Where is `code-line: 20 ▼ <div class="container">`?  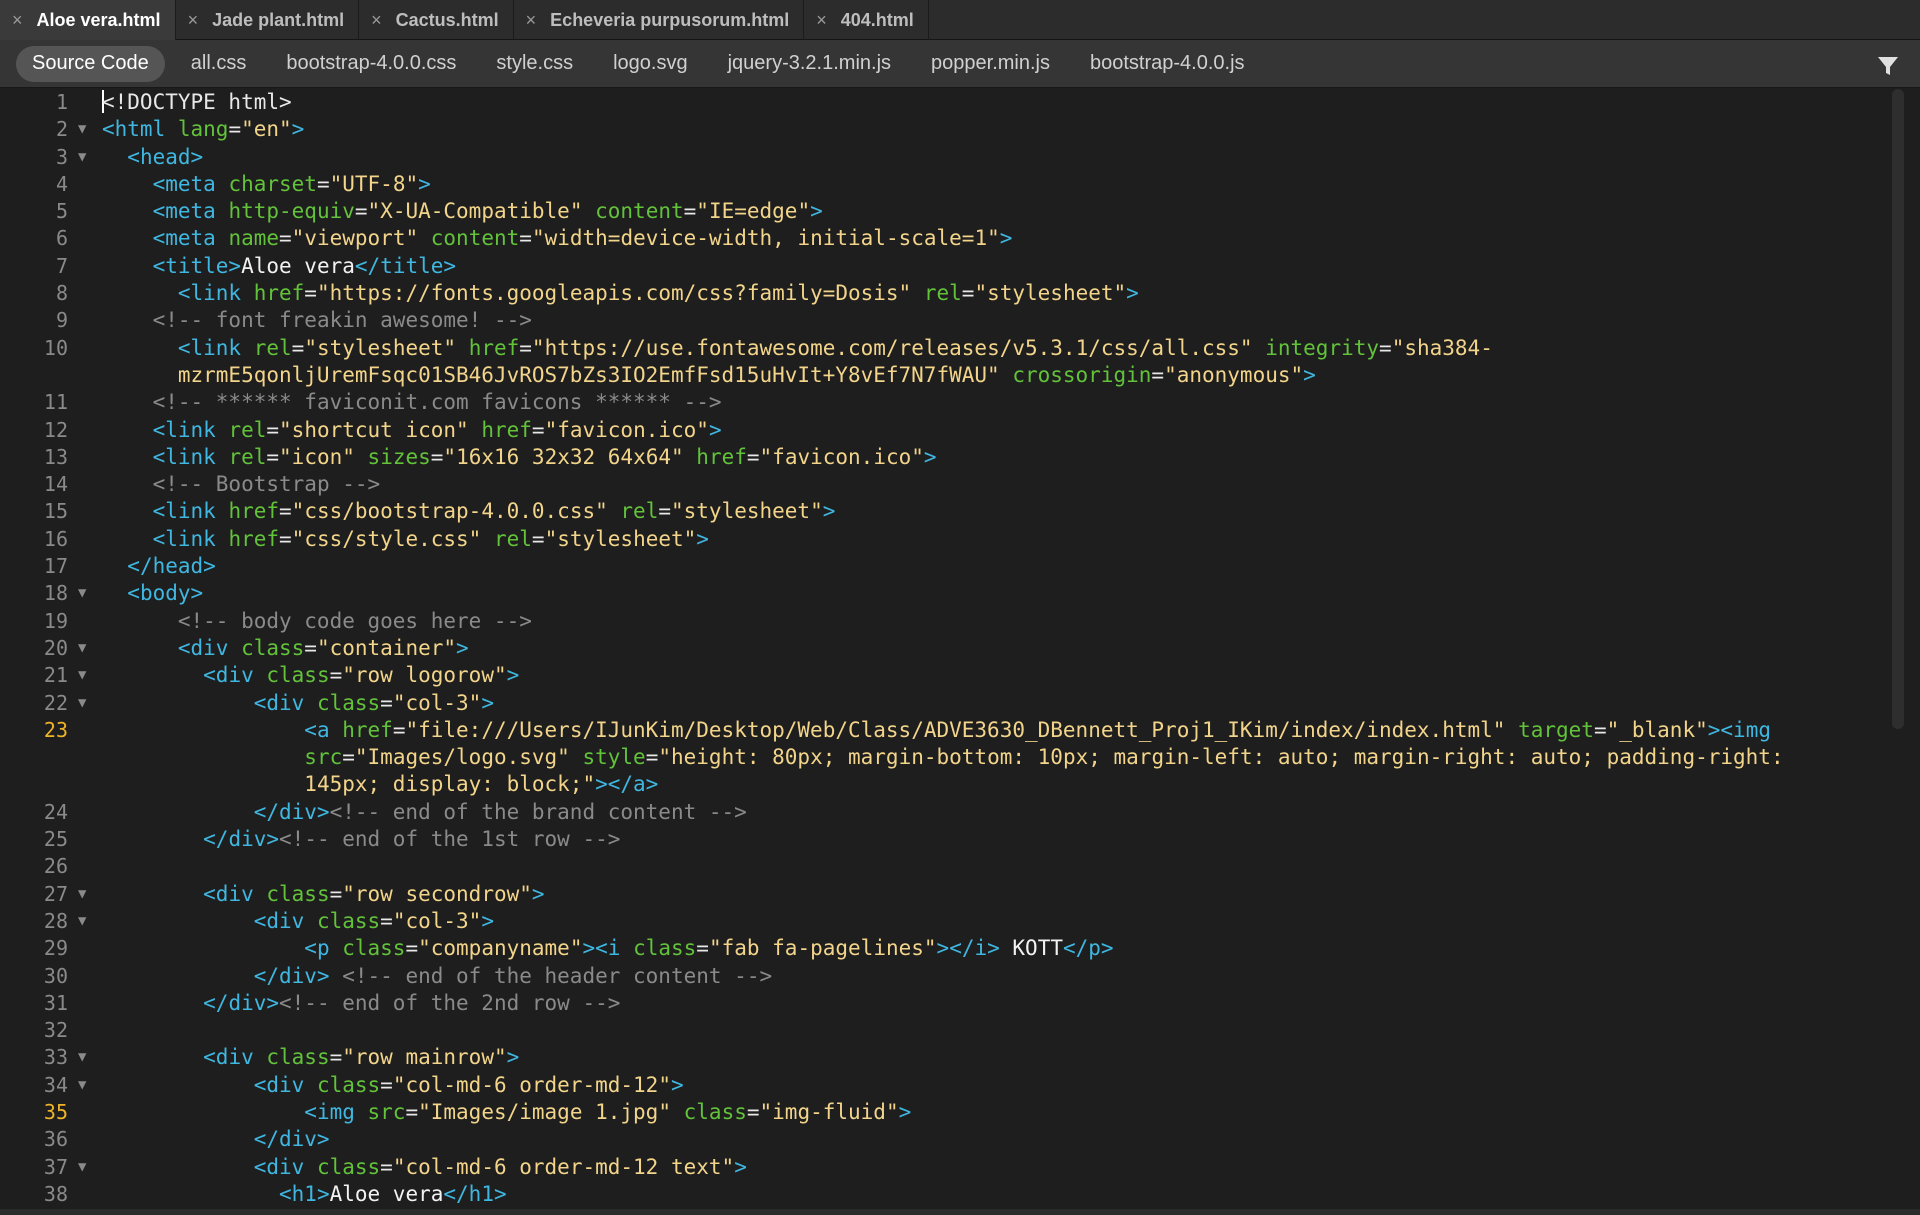 code-line: 20 ▼ <div class="container"> is located at coordinates (948, 648).